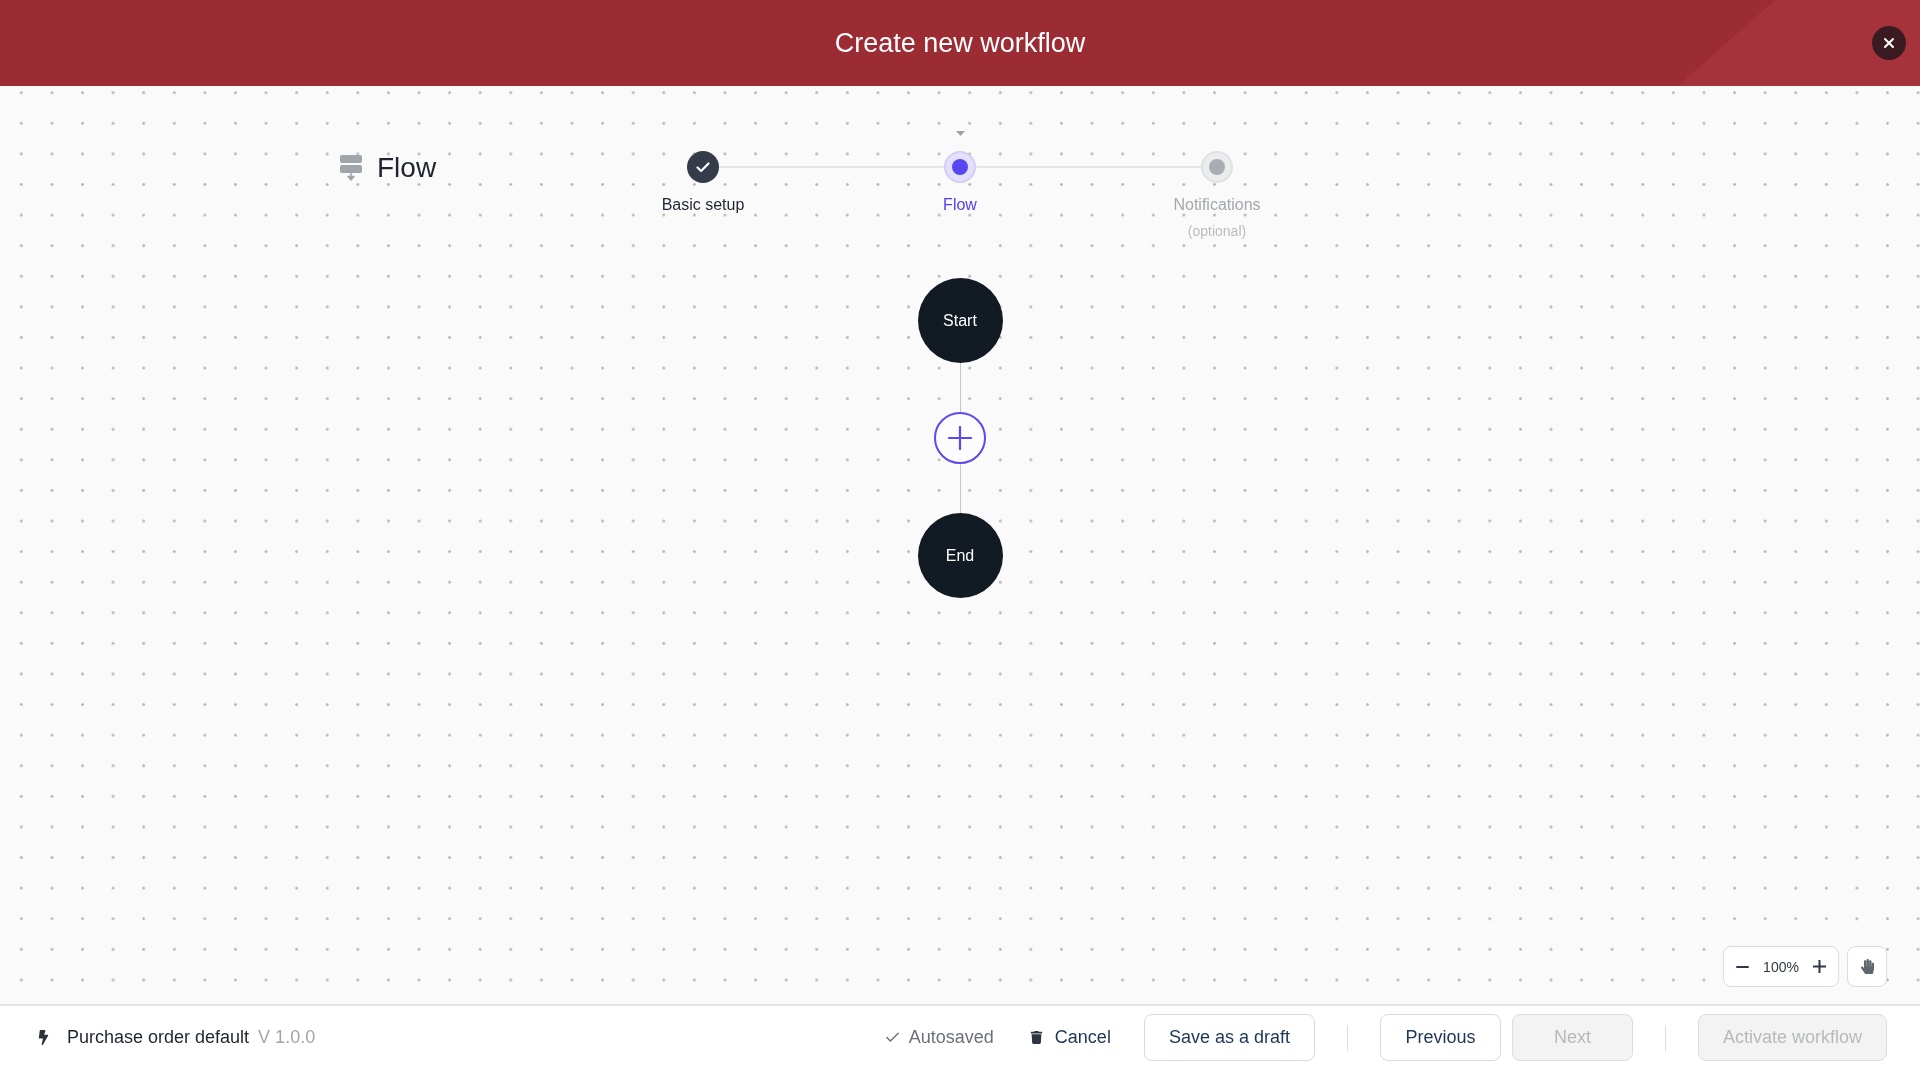  What do you see at coordinates (1036, 1037) in the screenshot?
I see `trash-icon` at bounding box center [1036, 1037].